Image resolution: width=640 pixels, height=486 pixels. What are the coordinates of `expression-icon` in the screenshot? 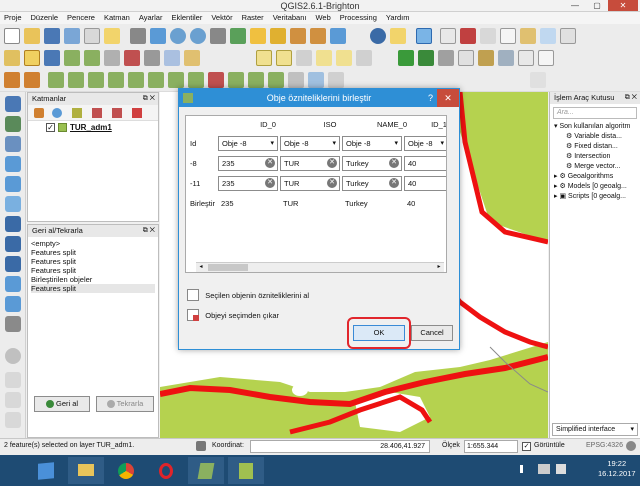 It's located at (468, 36).